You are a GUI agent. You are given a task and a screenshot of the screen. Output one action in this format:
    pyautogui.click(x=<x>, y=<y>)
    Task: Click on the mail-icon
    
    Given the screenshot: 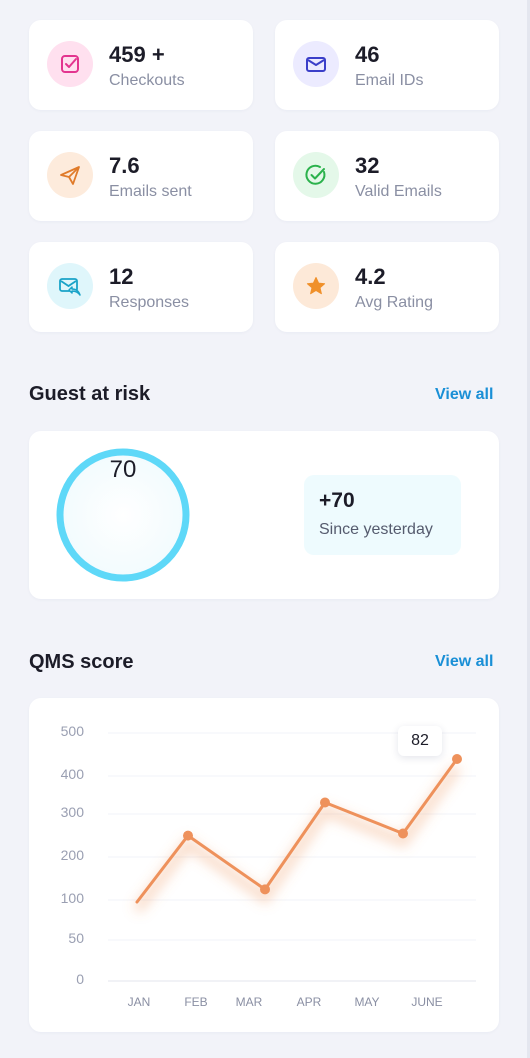 What is the action you would take?
    pyautogui.click(x=316, y=64)
    